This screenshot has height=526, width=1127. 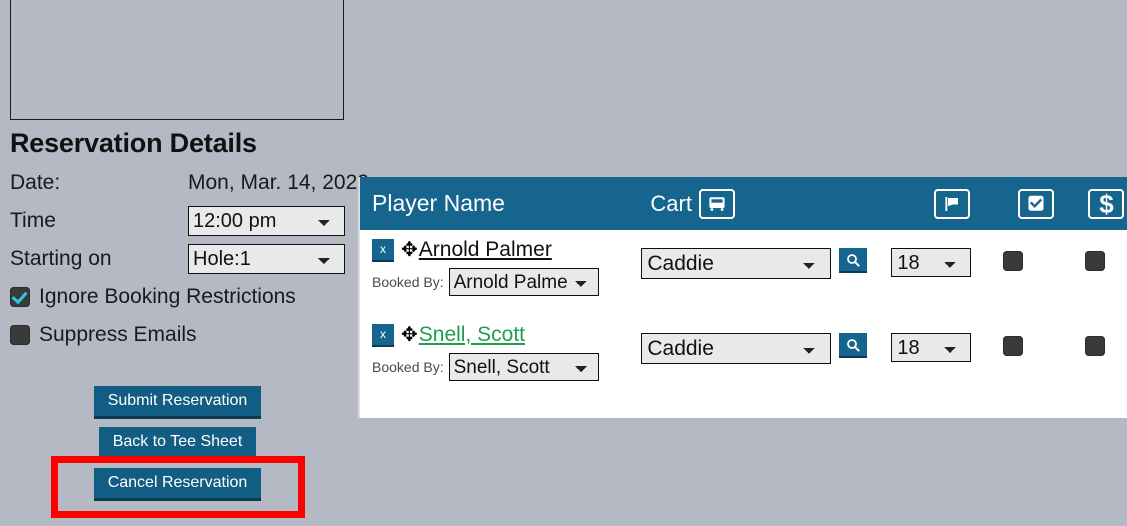 I want to click on time-row: Time 12:00 pm, so click(x=182, y=221).